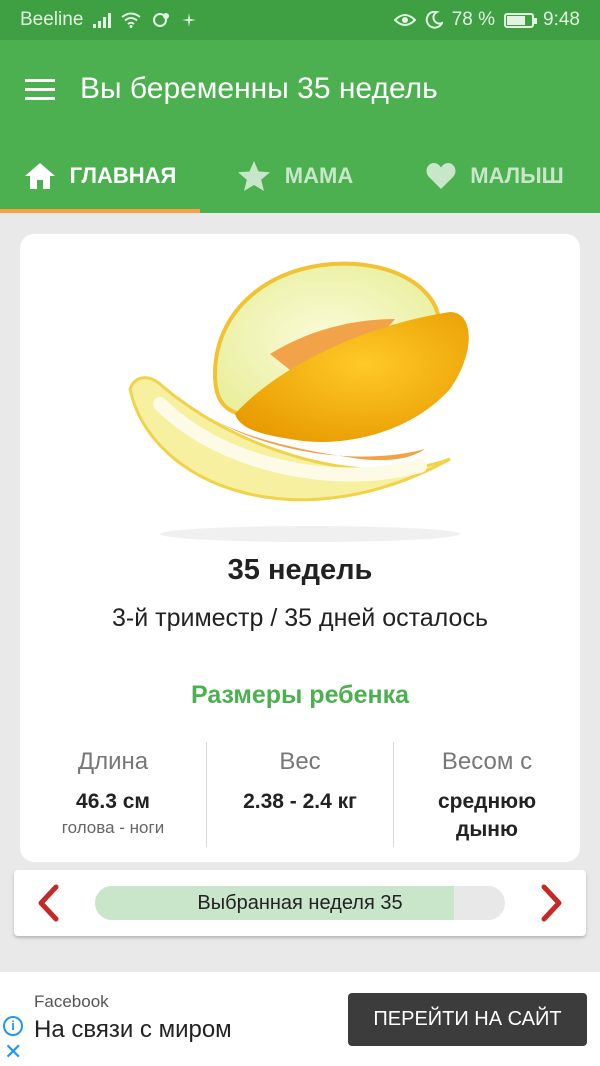  I want to click on metric-length-value: 46.3 см, so click(113, 801).